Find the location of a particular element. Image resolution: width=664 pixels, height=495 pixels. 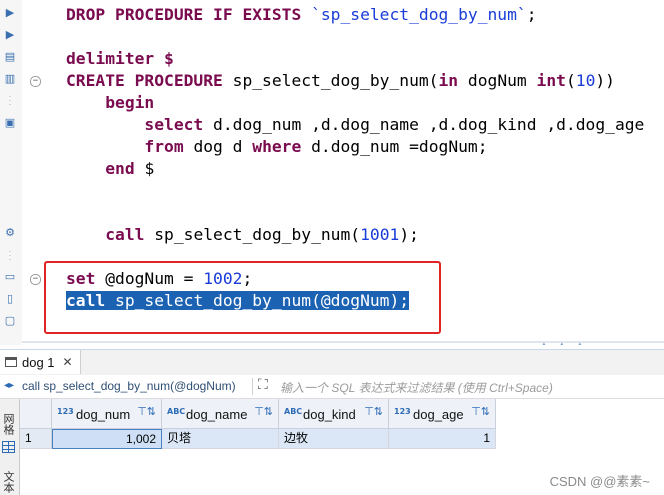

code-token: dogNum is located at coordinates (497, 80).